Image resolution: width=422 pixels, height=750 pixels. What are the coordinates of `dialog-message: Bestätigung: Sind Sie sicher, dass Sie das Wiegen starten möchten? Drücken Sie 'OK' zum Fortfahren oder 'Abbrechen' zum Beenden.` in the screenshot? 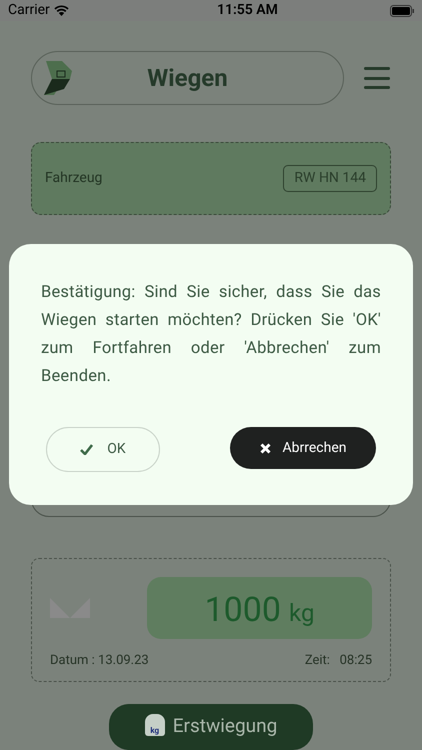 It's located at (211, 335).